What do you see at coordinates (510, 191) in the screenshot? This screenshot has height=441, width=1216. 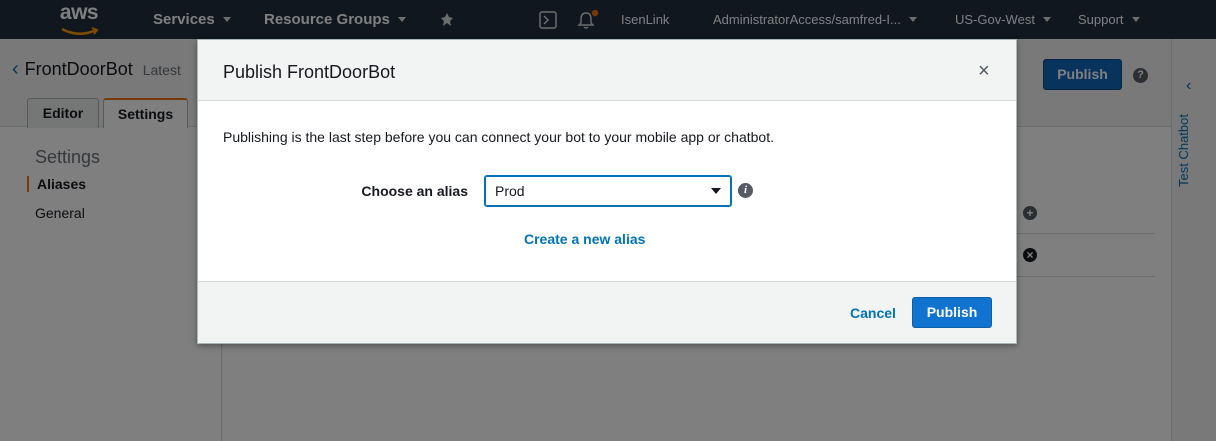 I see `alias-selected-value: Prod` at bounding box center [510, 191].